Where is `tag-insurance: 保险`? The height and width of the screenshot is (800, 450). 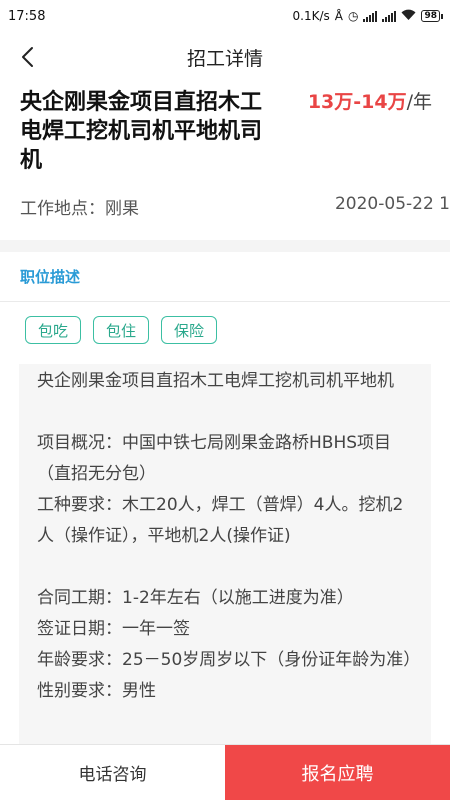 tag-insurance: 保险 is located at coordinates (189, 330).